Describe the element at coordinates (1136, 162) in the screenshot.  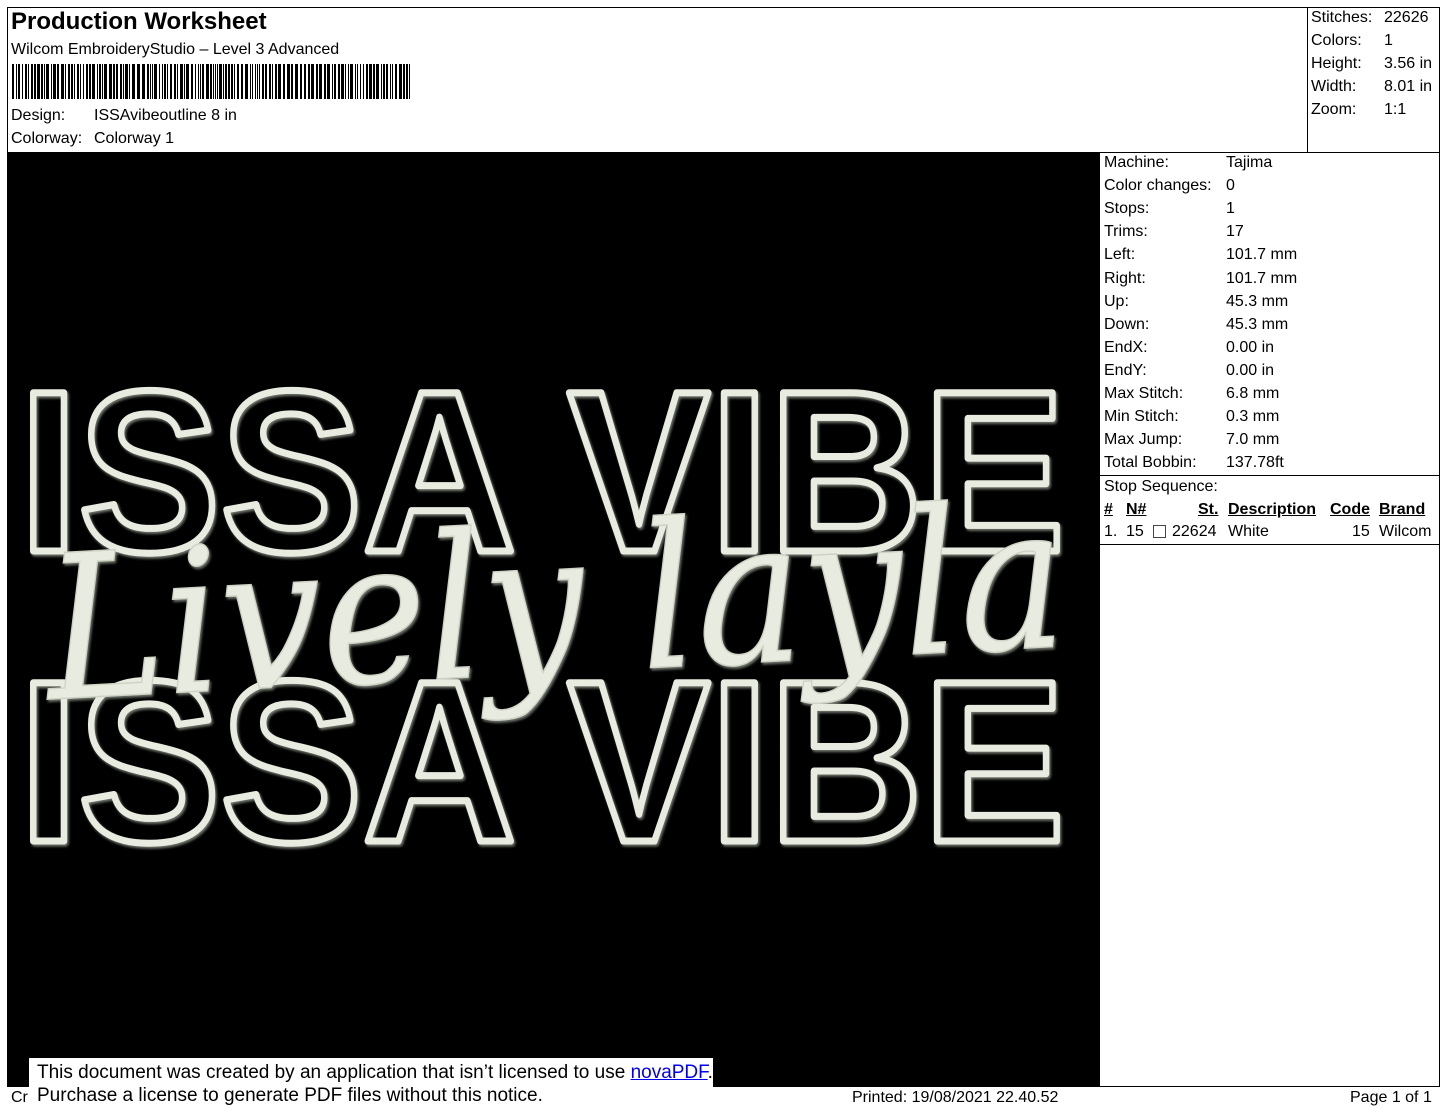
I see `machine-info-label: Machine:` at that location.